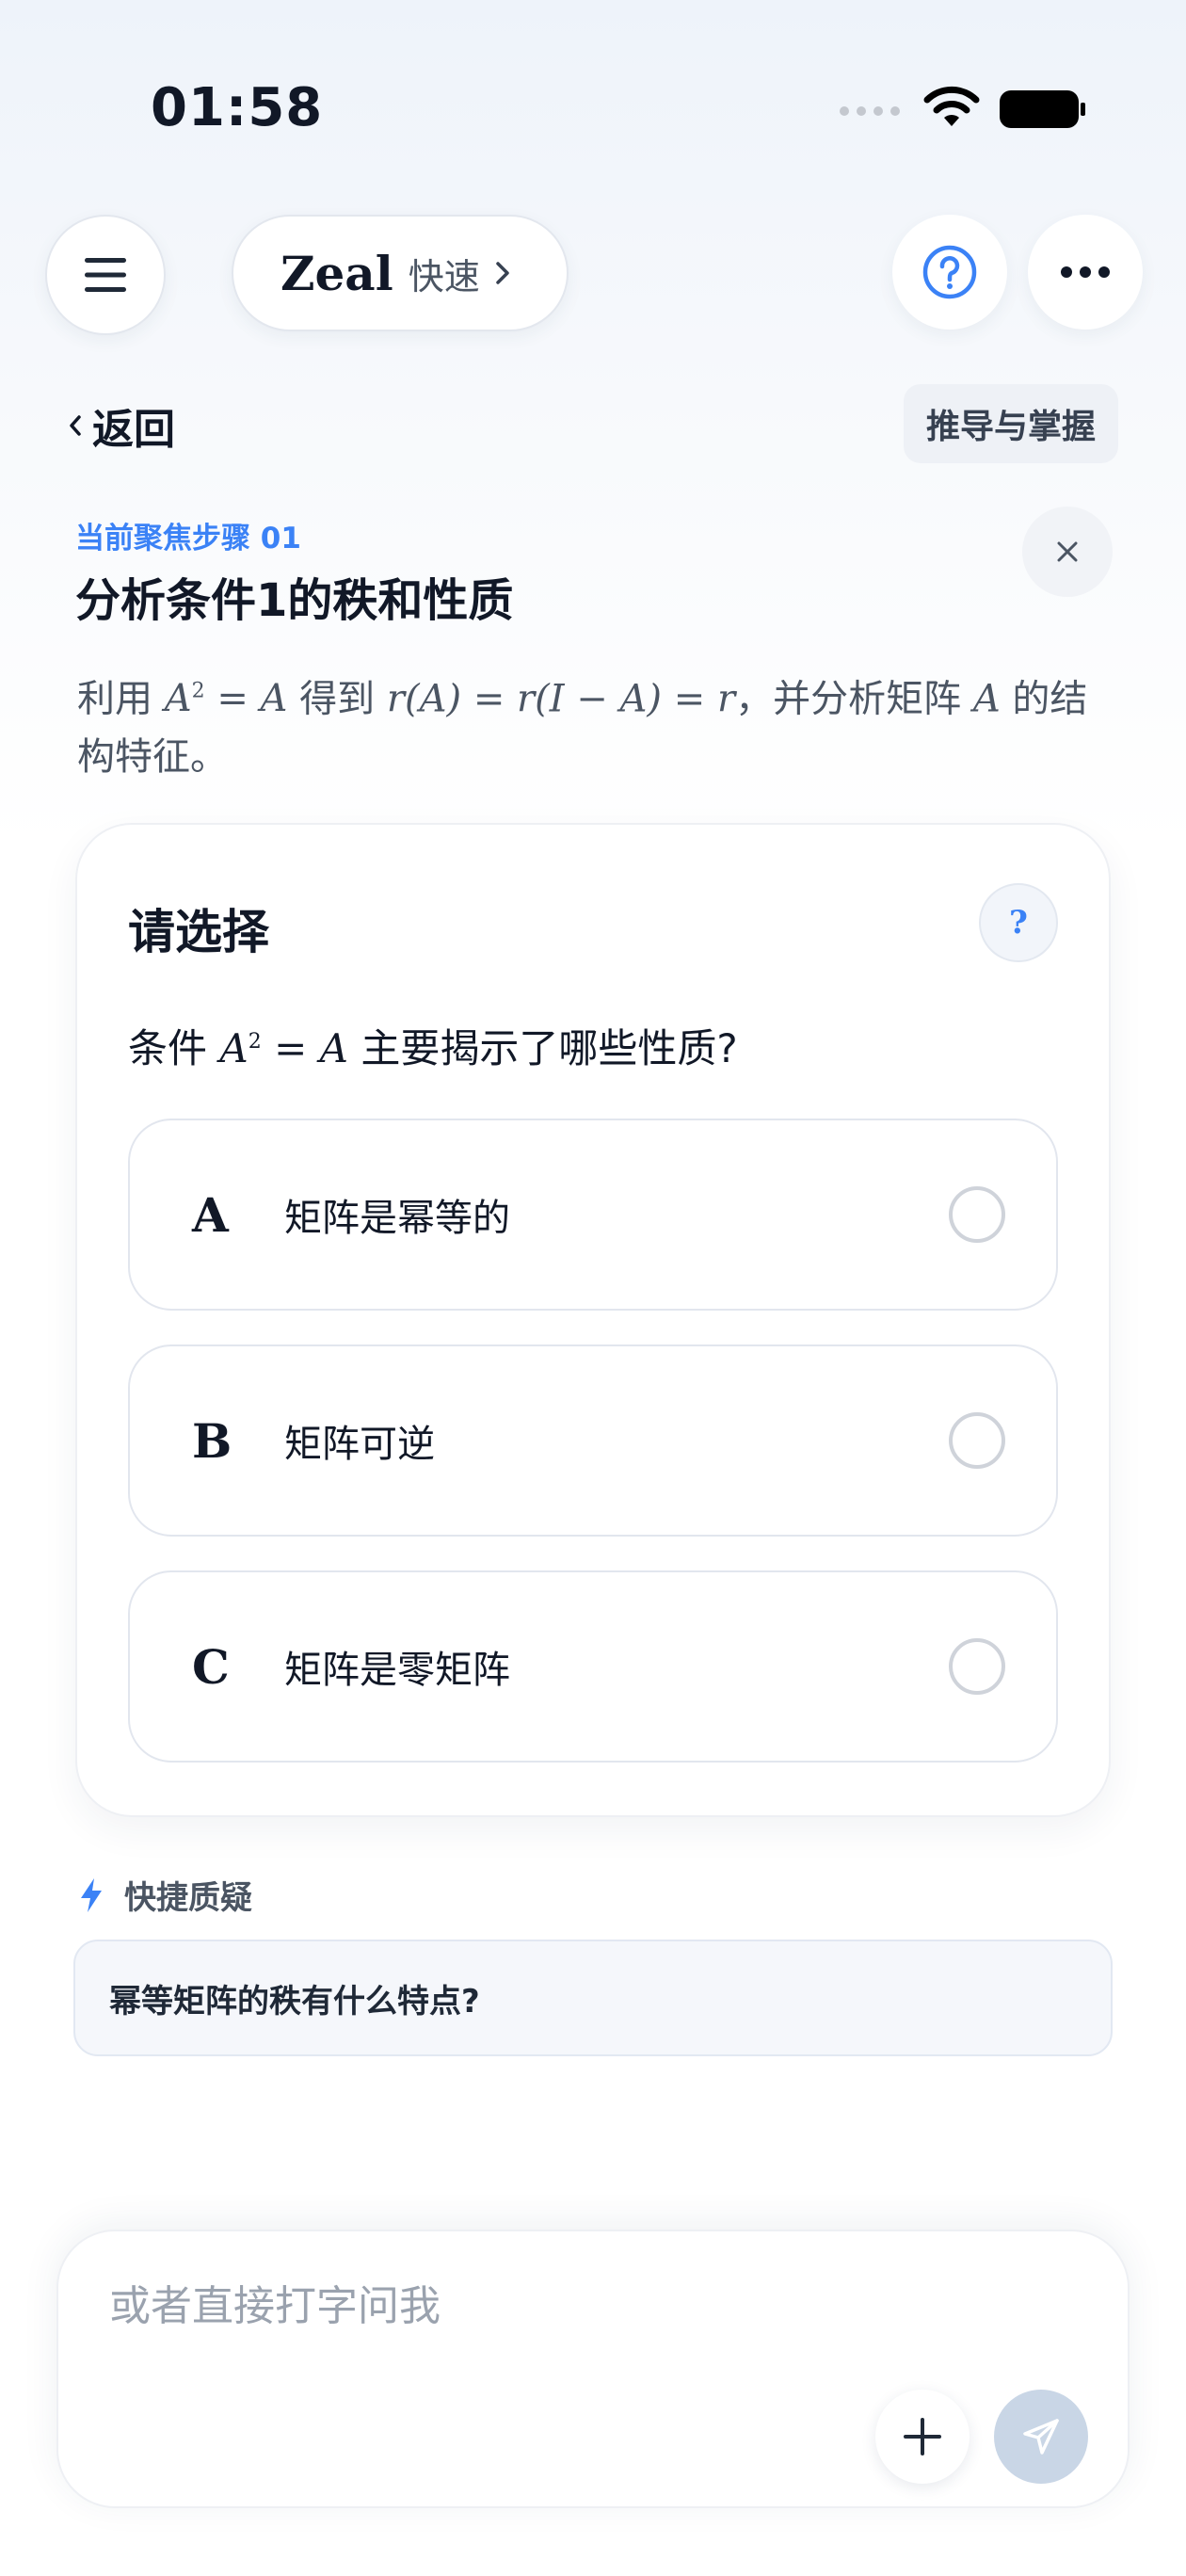  What do you see at coordinates (397, 1670) in the screenshot?
I see `option-text: 矩阵是零矩阵` at bounding box center [397, 1670].